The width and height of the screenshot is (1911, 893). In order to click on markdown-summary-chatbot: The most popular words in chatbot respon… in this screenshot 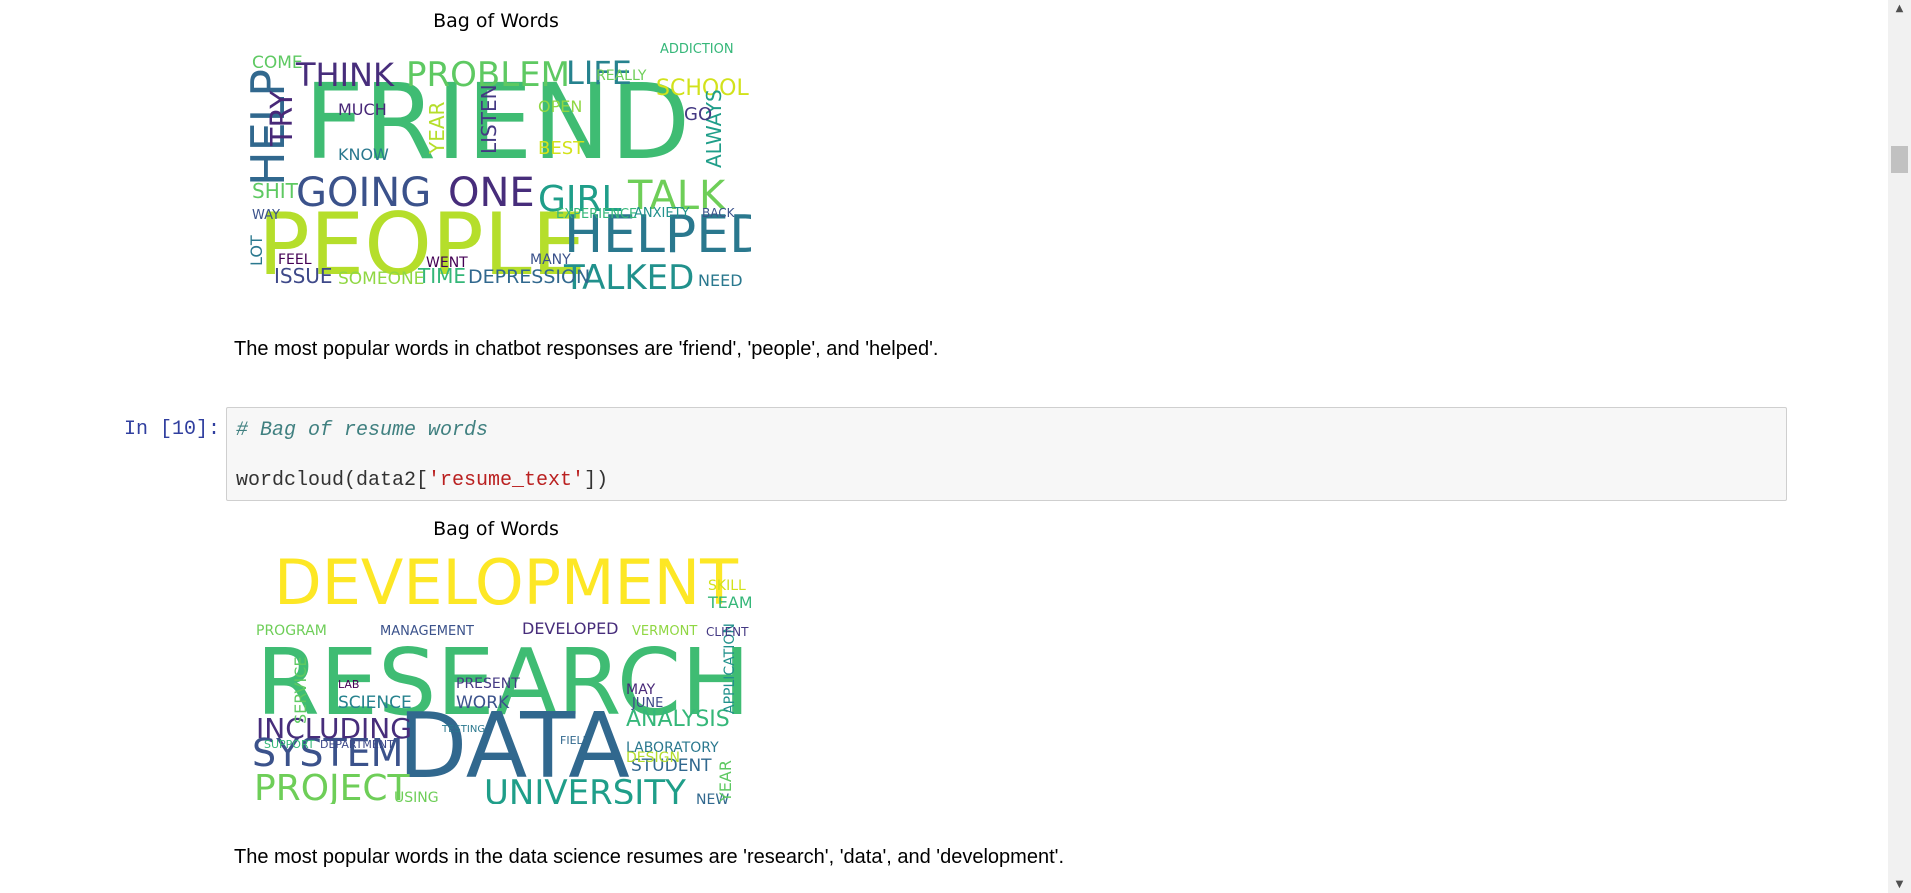, I will do `click(586, 349)`.